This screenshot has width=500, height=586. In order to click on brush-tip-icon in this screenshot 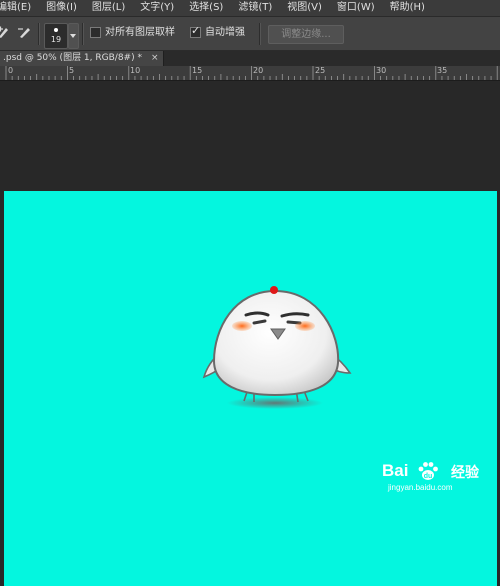, I will do `click(56, 30)`.